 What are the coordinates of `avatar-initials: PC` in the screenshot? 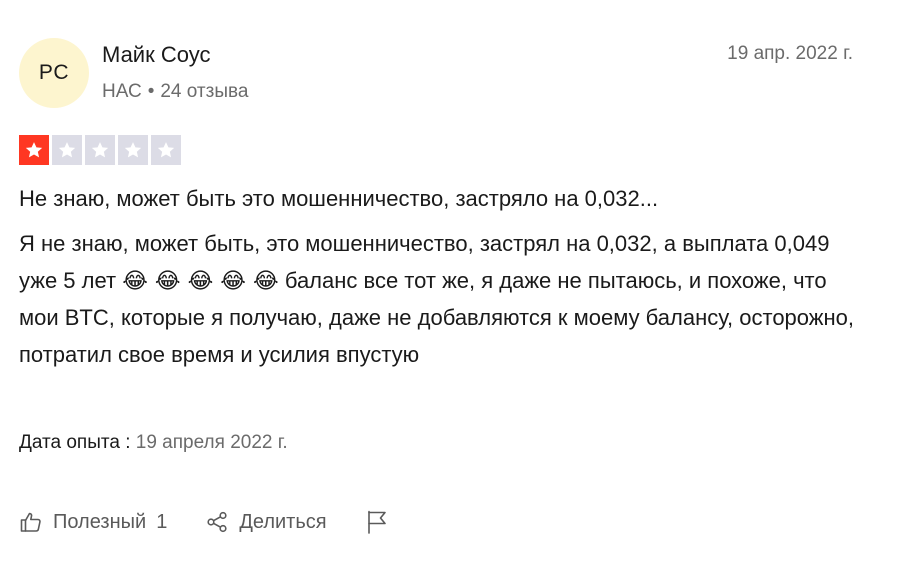 It's located at (54, 72).